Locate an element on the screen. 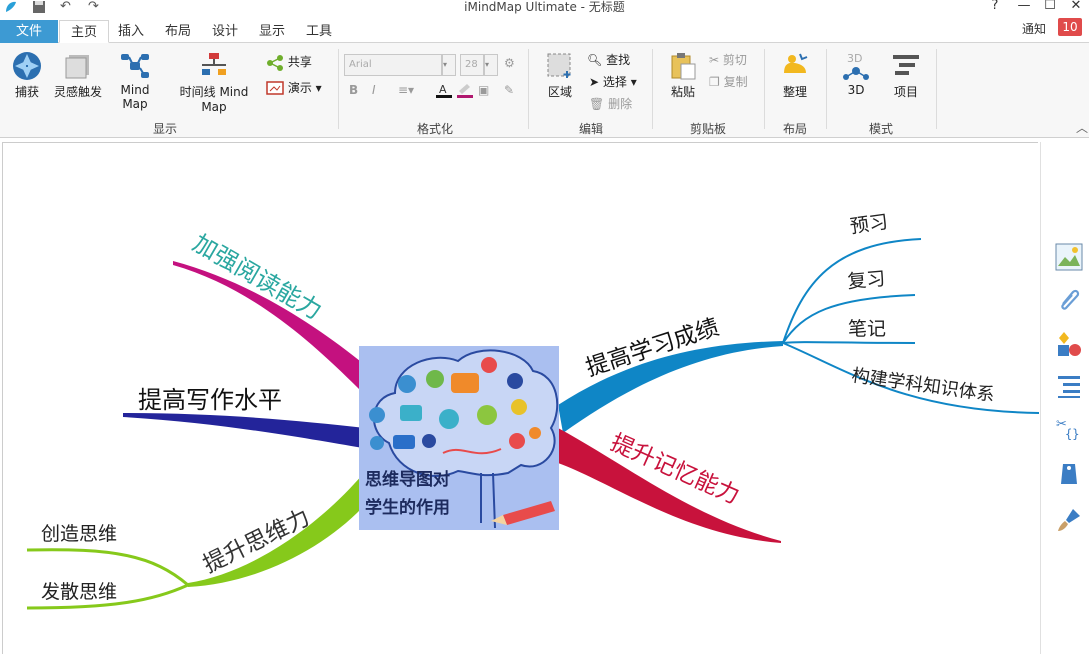 The image size is (1089, 654). font-size-dropdown-icon: ▾ is located at coordinates (491, 65).